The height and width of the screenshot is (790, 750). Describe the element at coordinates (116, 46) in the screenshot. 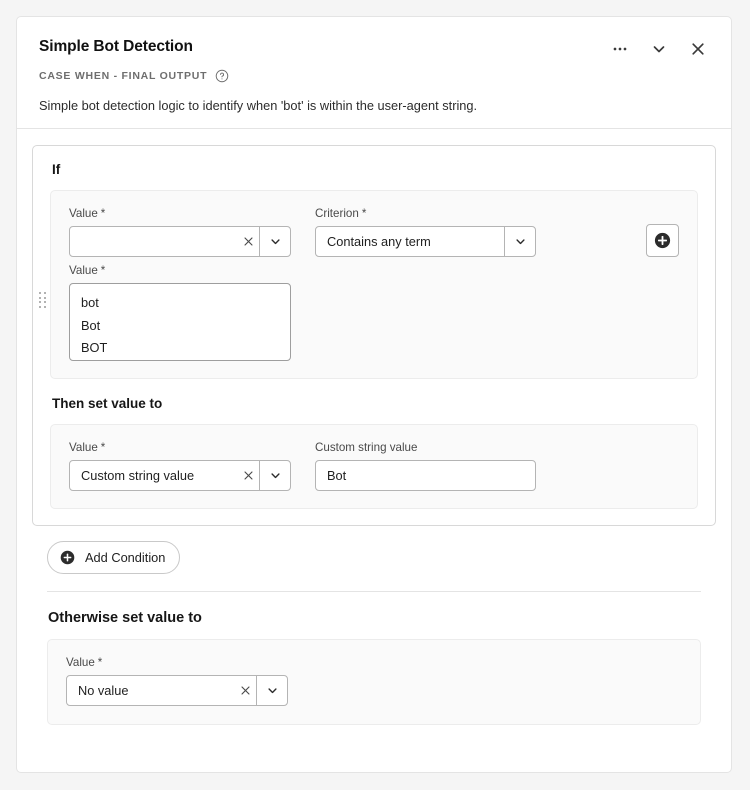

I see `page-title: Simple Bot Detection` at that location.